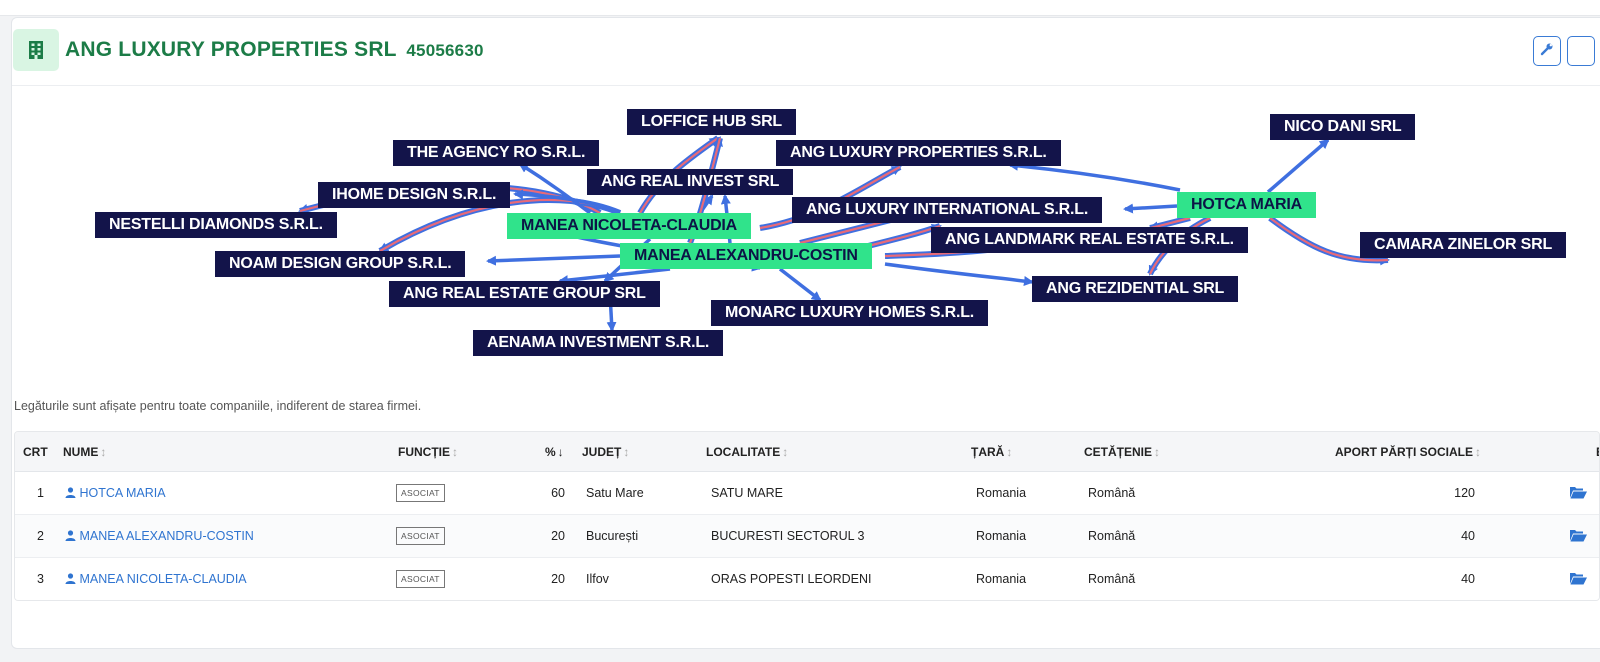 This screenshot has width=1600, height=662. Describe the element at coordinates (40, 493) in the screenshot. I see `cell-crt: 1` at that location.